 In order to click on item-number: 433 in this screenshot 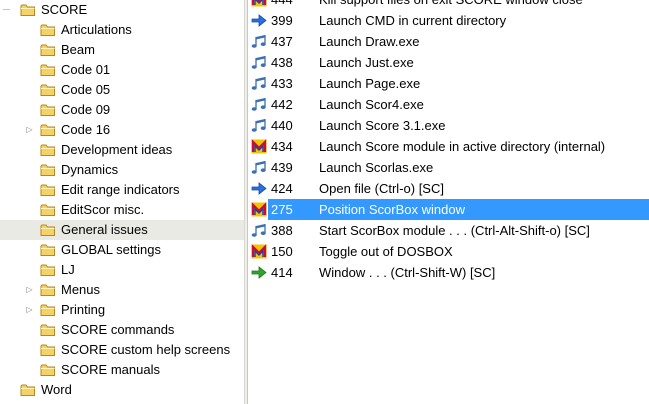, I will do `click(282, 83)`.